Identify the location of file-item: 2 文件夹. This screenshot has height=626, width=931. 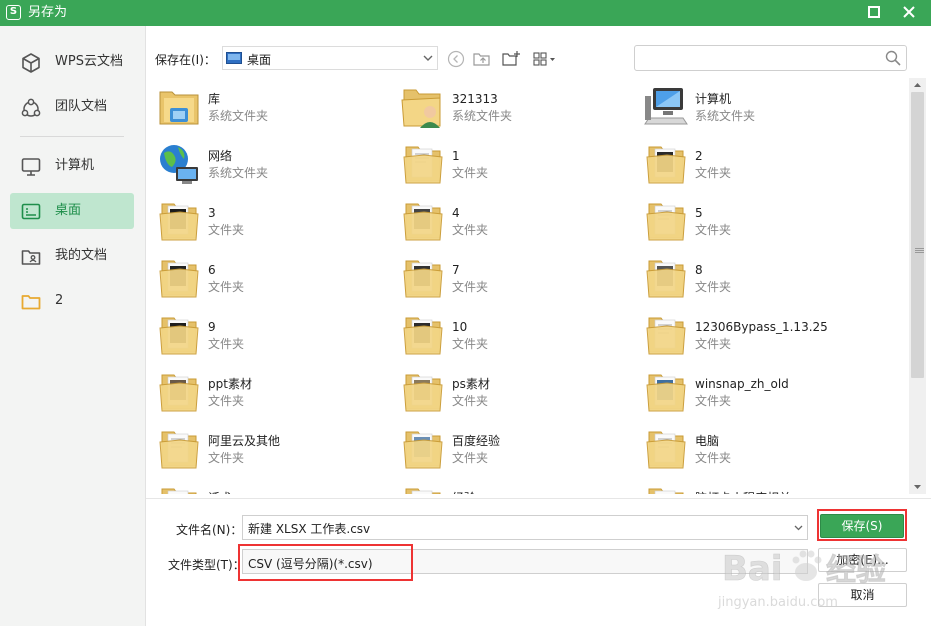
(757, 164).